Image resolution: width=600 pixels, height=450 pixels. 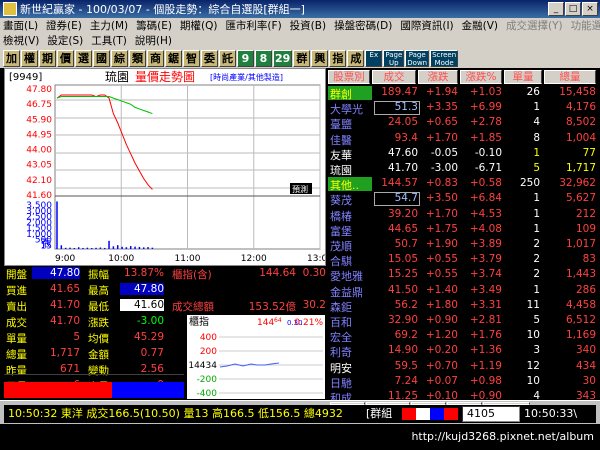 What do you see at coordinates (585, 25) in the screenshot?
I see `menu-item: 功能選擇(Z)` at bounding box center [585, 25].